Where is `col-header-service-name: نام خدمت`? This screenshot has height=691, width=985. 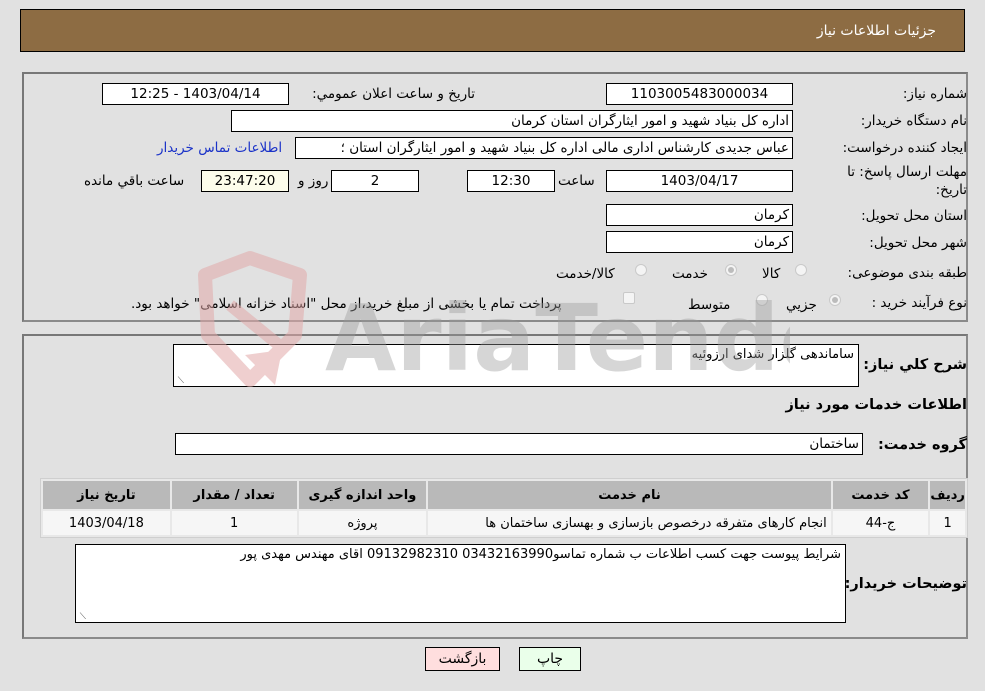 col-header-service-name: نام خدمت is located at coordinates (629, 495).